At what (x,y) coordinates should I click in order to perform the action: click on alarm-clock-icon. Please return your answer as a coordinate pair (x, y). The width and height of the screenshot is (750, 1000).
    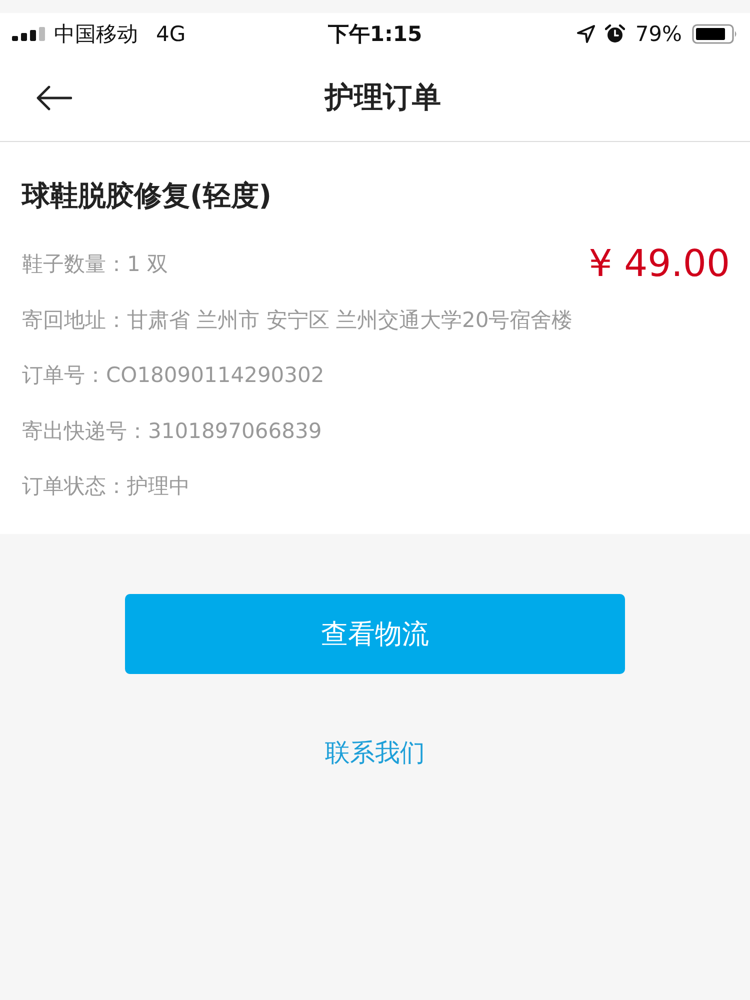
    Looking at the image, I should click on (615, 34).